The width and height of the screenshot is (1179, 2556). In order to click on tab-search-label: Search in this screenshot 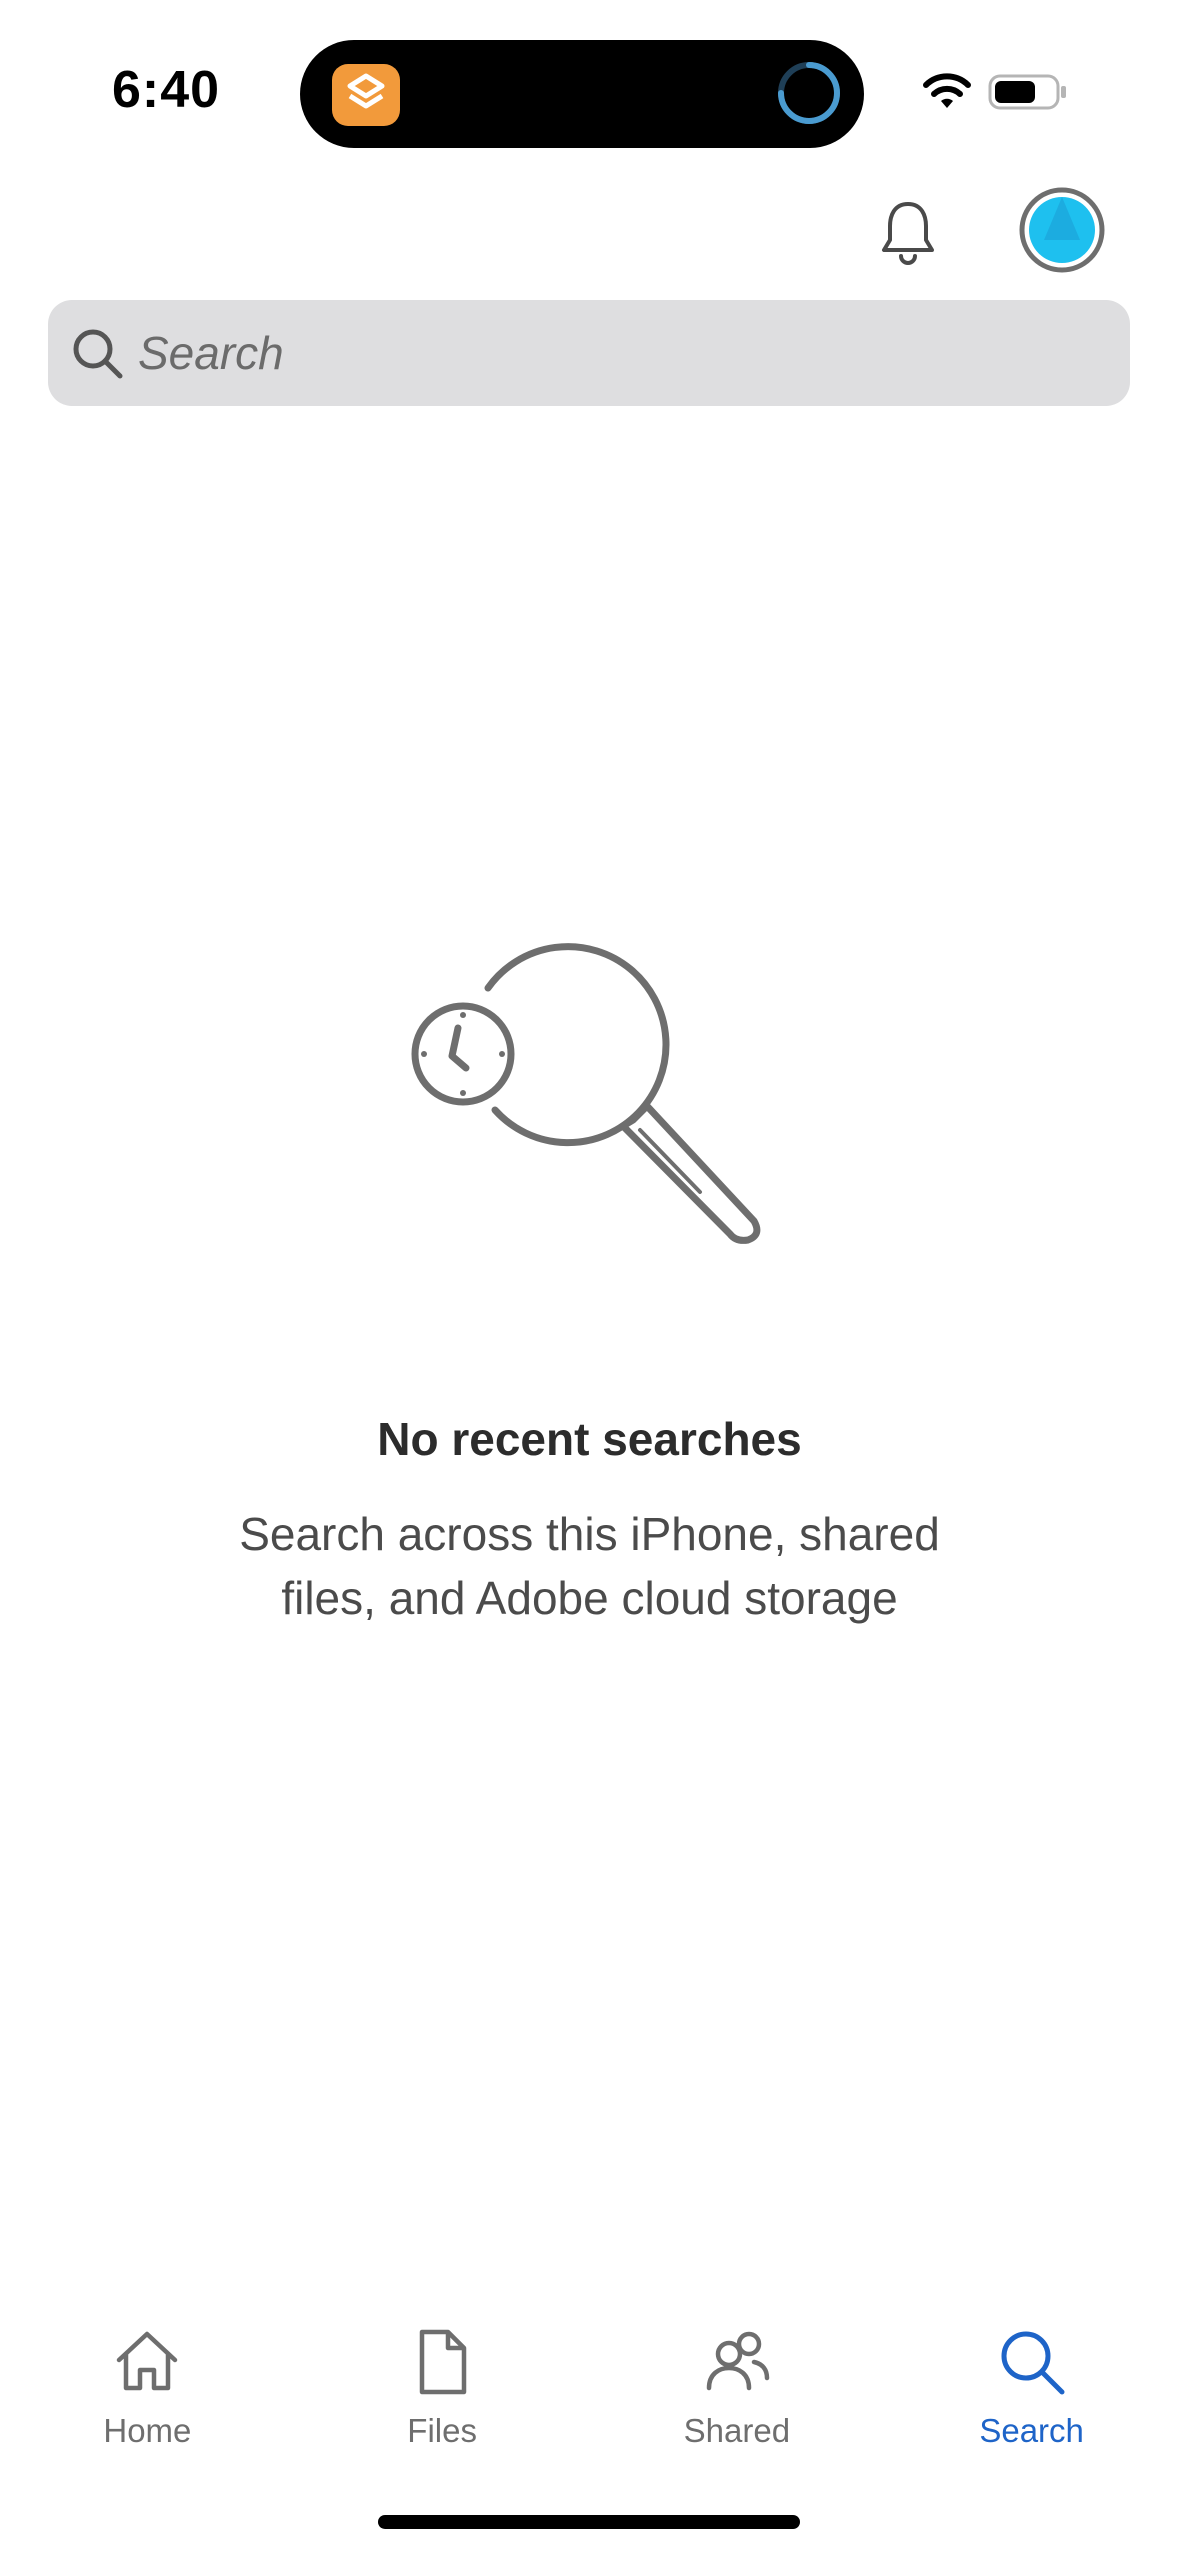, I will do `click(1031, 2430)`.